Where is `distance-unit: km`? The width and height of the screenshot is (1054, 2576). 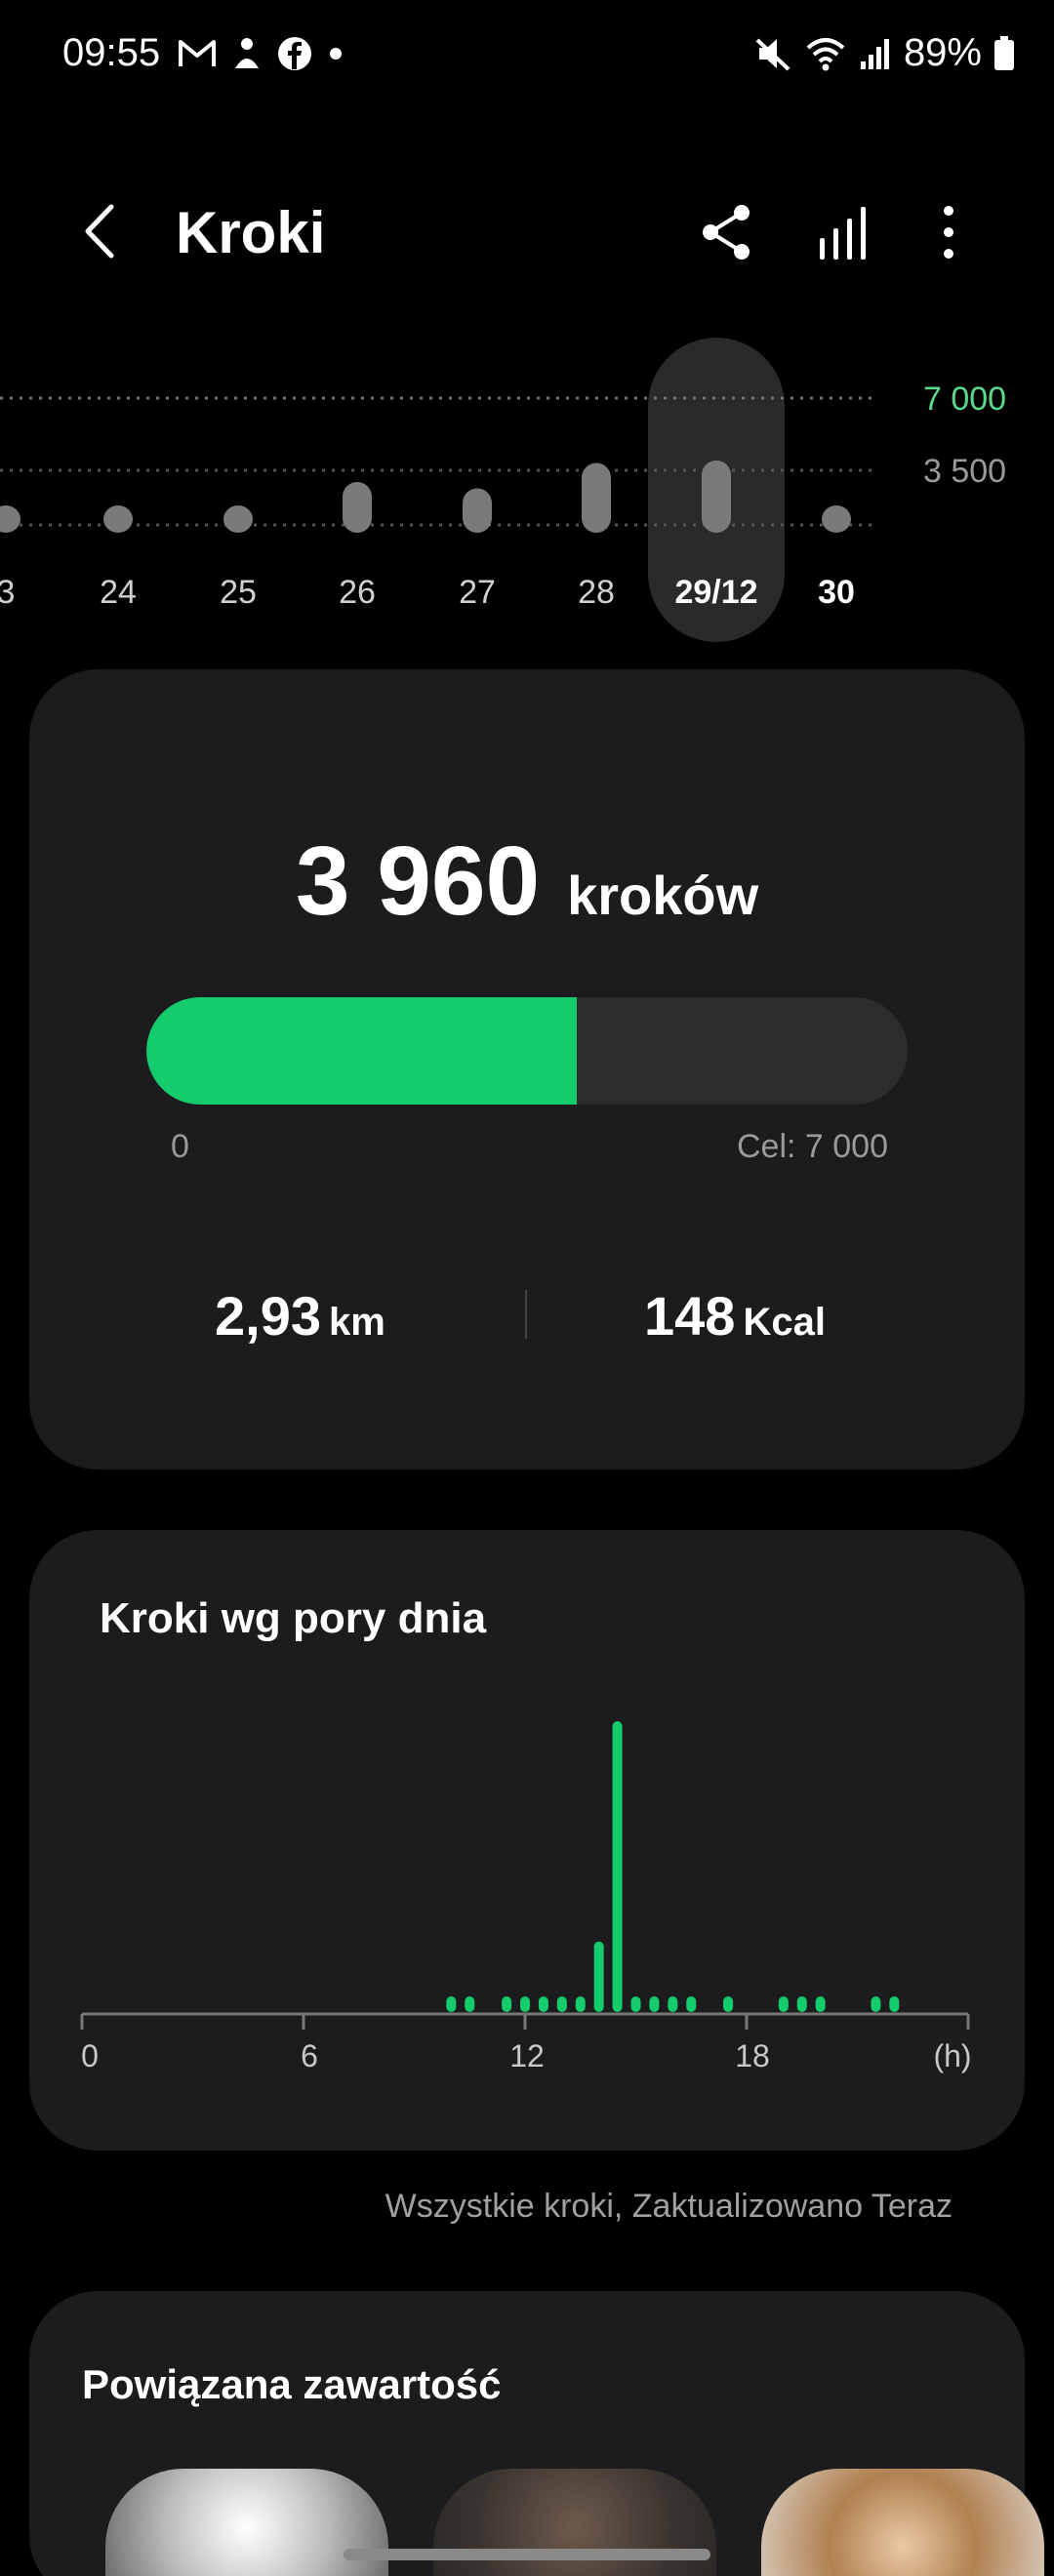 distance-unit: km is located at coordinates (357, 1322).